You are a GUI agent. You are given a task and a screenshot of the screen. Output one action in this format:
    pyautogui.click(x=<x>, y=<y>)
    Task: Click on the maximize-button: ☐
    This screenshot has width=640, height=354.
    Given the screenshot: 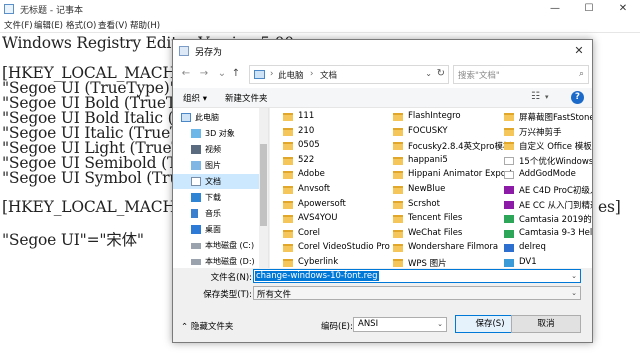 What is the action you would take?
    pyautogui.click(x=589, y=9)
    